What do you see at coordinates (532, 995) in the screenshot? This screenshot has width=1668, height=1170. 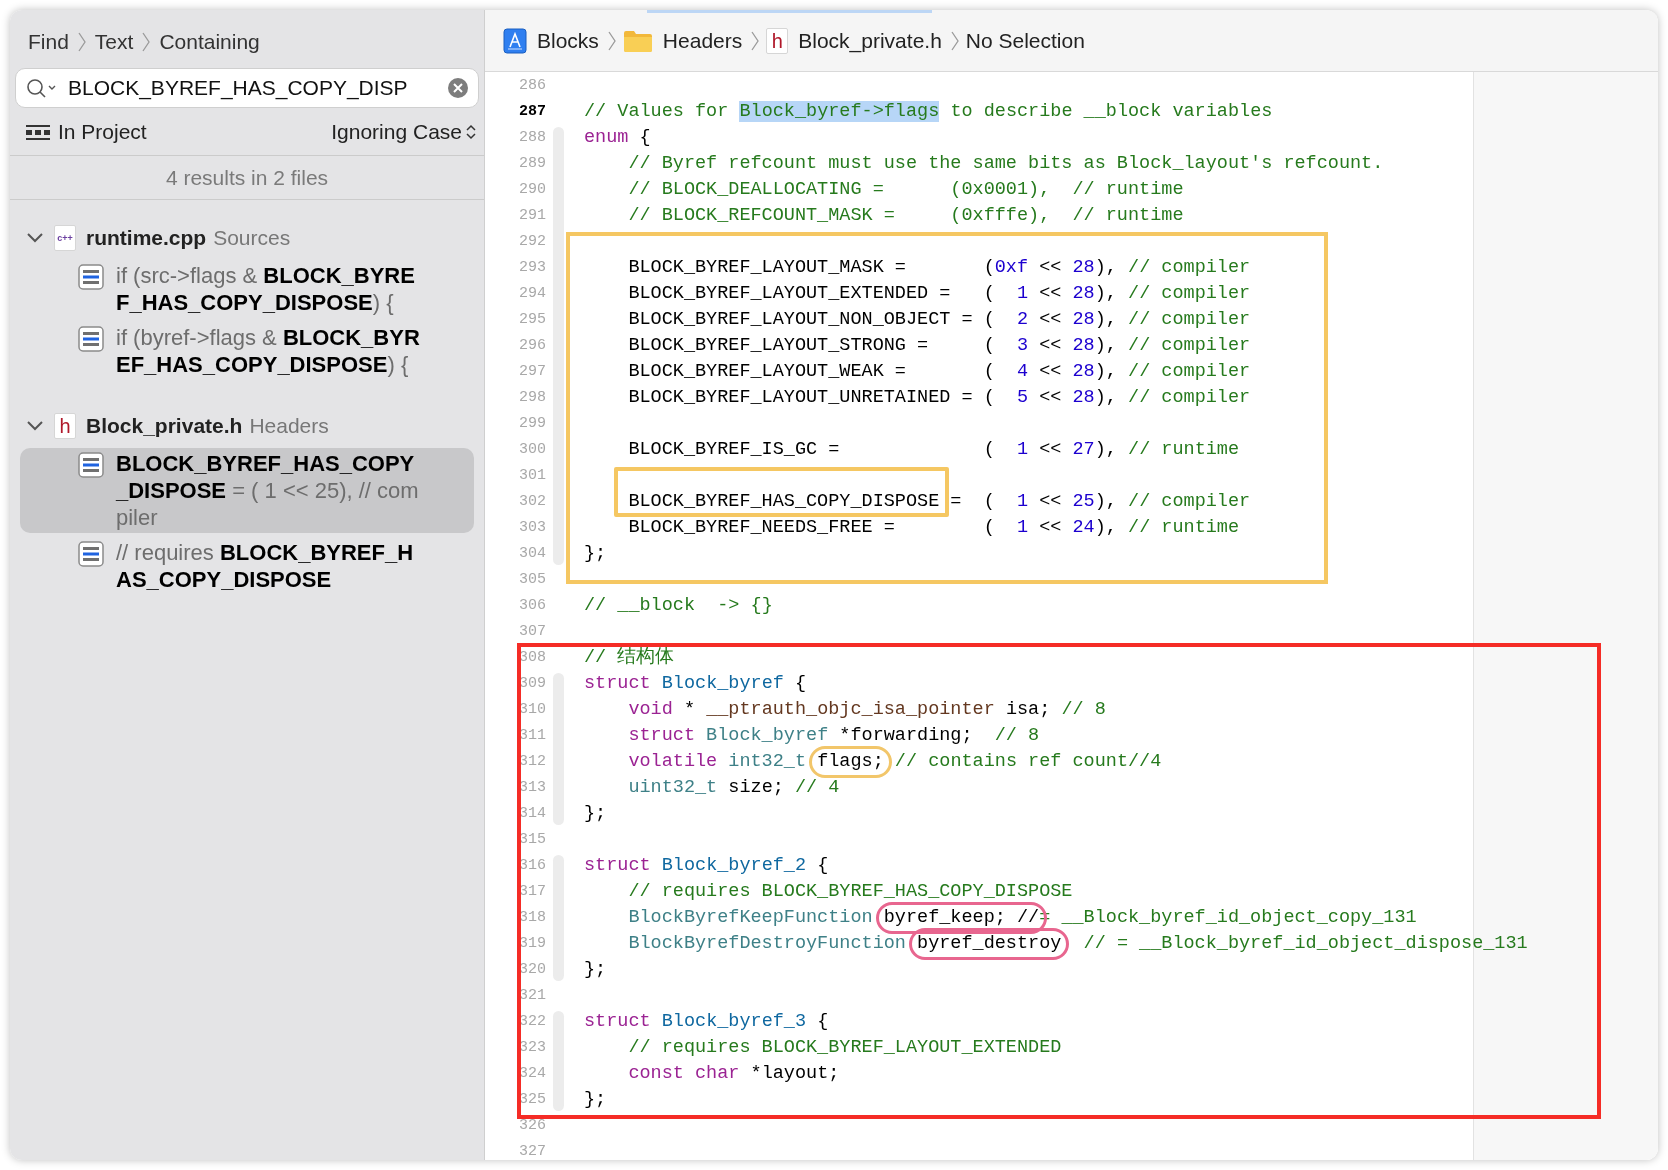 I see `line-number: 321` at bounding box center [532, 995].